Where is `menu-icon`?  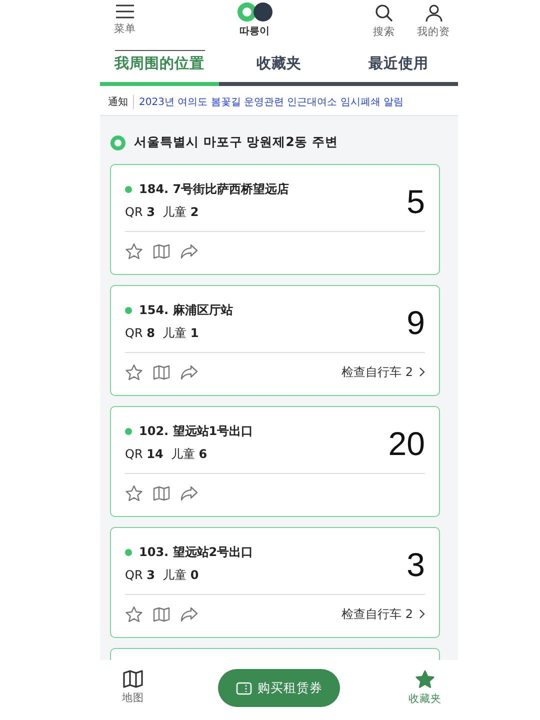 menu-icon is located at coordinates (125, 11).